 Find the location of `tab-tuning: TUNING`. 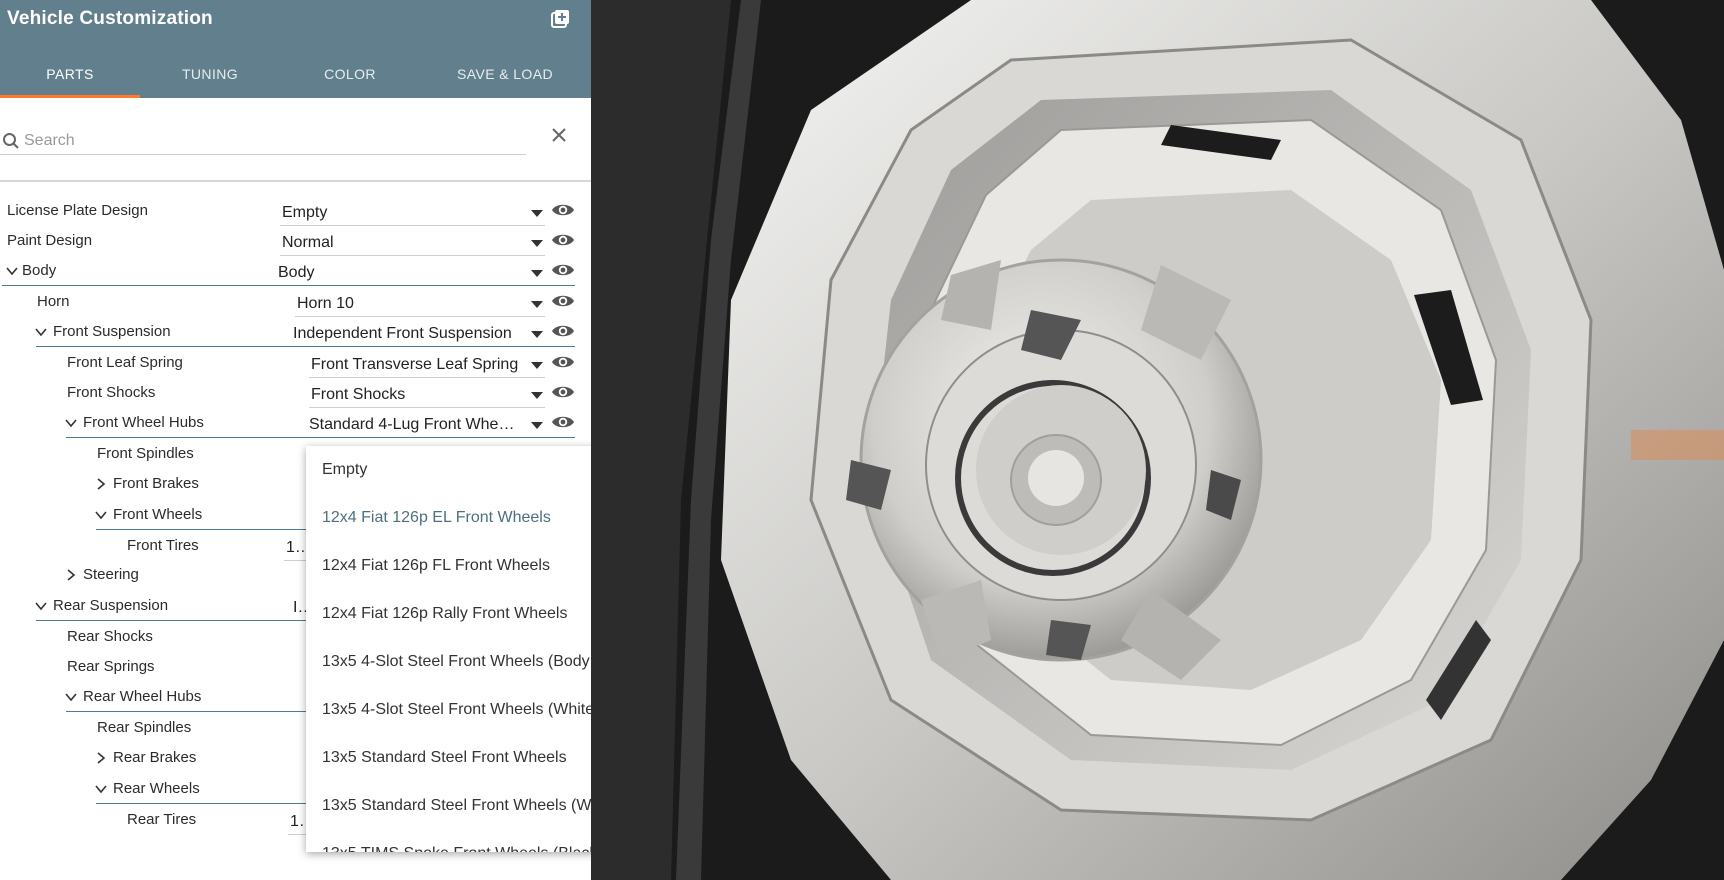

tab-tuning: TUNING is located at coordinates (210, 68).